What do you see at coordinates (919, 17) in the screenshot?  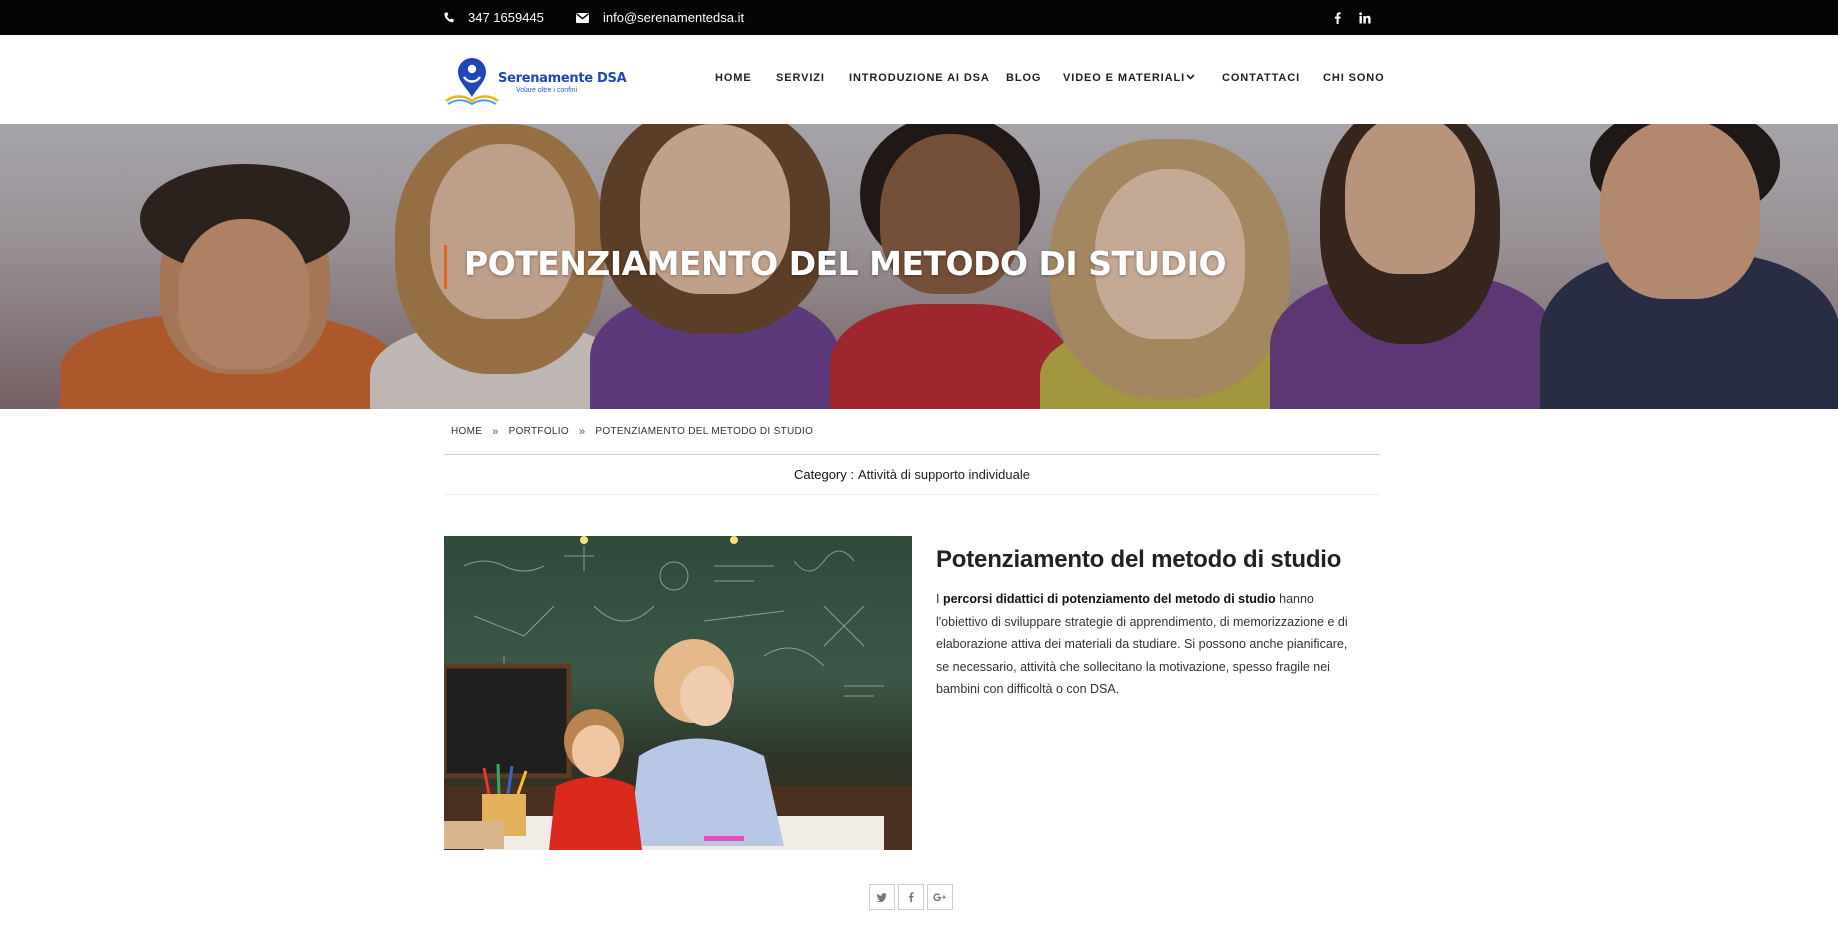 I see `top-bar: 347 1659445 info@serenamentedsa.it` at bounding box center [919, 17].